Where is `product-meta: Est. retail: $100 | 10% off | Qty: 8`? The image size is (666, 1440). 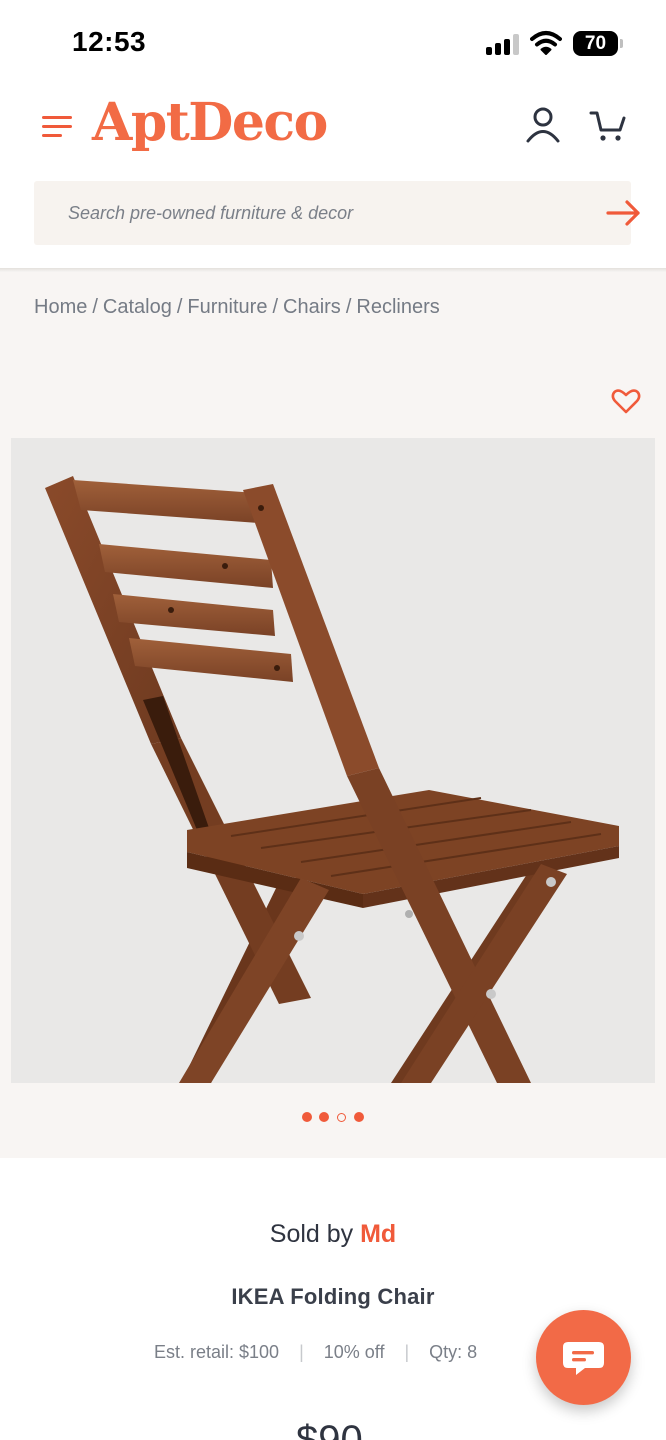
product-meta: Est. retail: $100 | 10% off | Qty: 8 is located at coordinates (315, 1352).